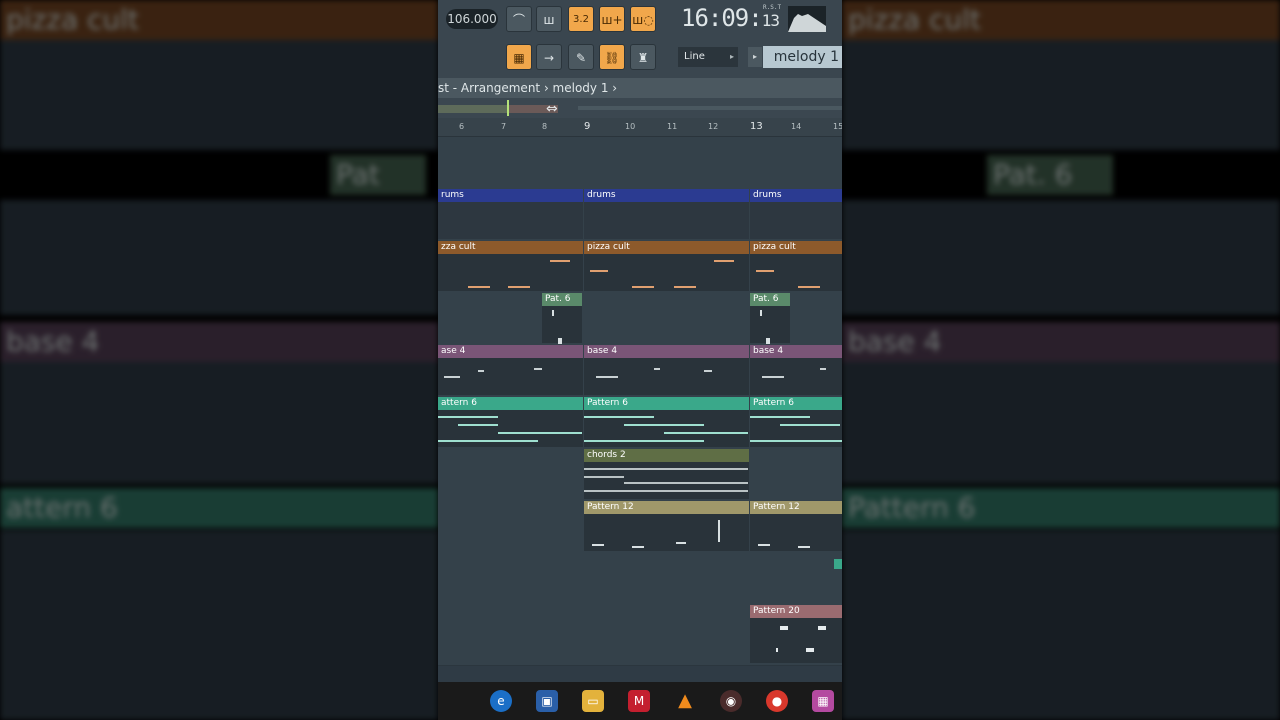 The width and height of the screenshot is (1280, 720). What do you see at coordinates (796, 126) in the screenshot?
I see `bar-number: 14` at bounding box center [796, 126].